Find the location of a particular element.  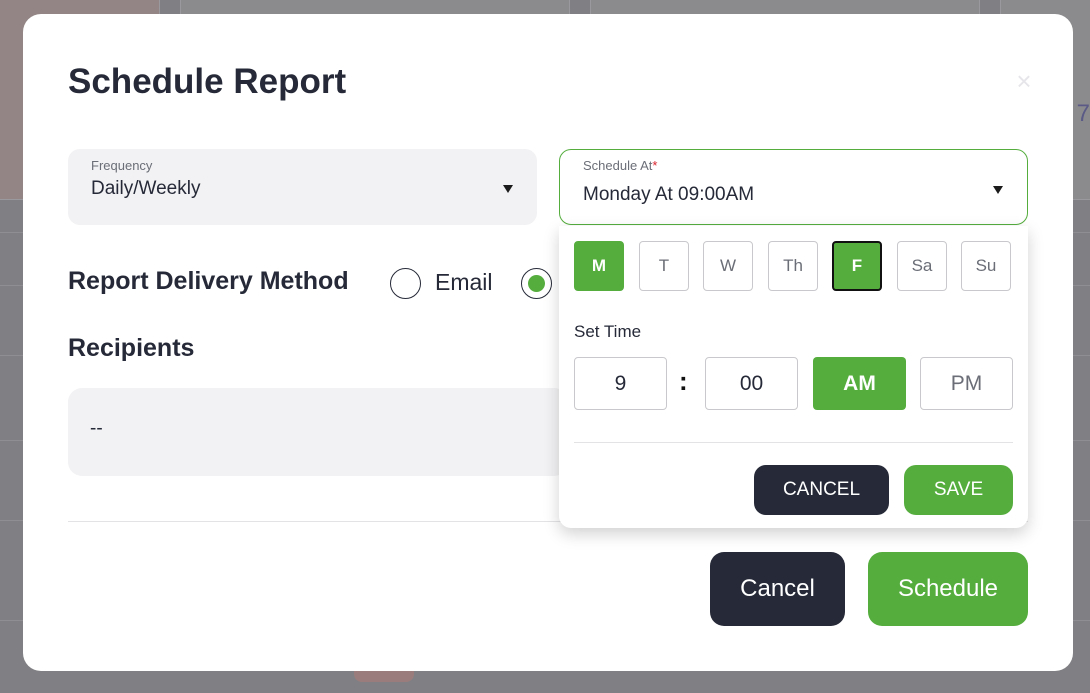

recipients-field: -- is located at coordinates (318, 432).